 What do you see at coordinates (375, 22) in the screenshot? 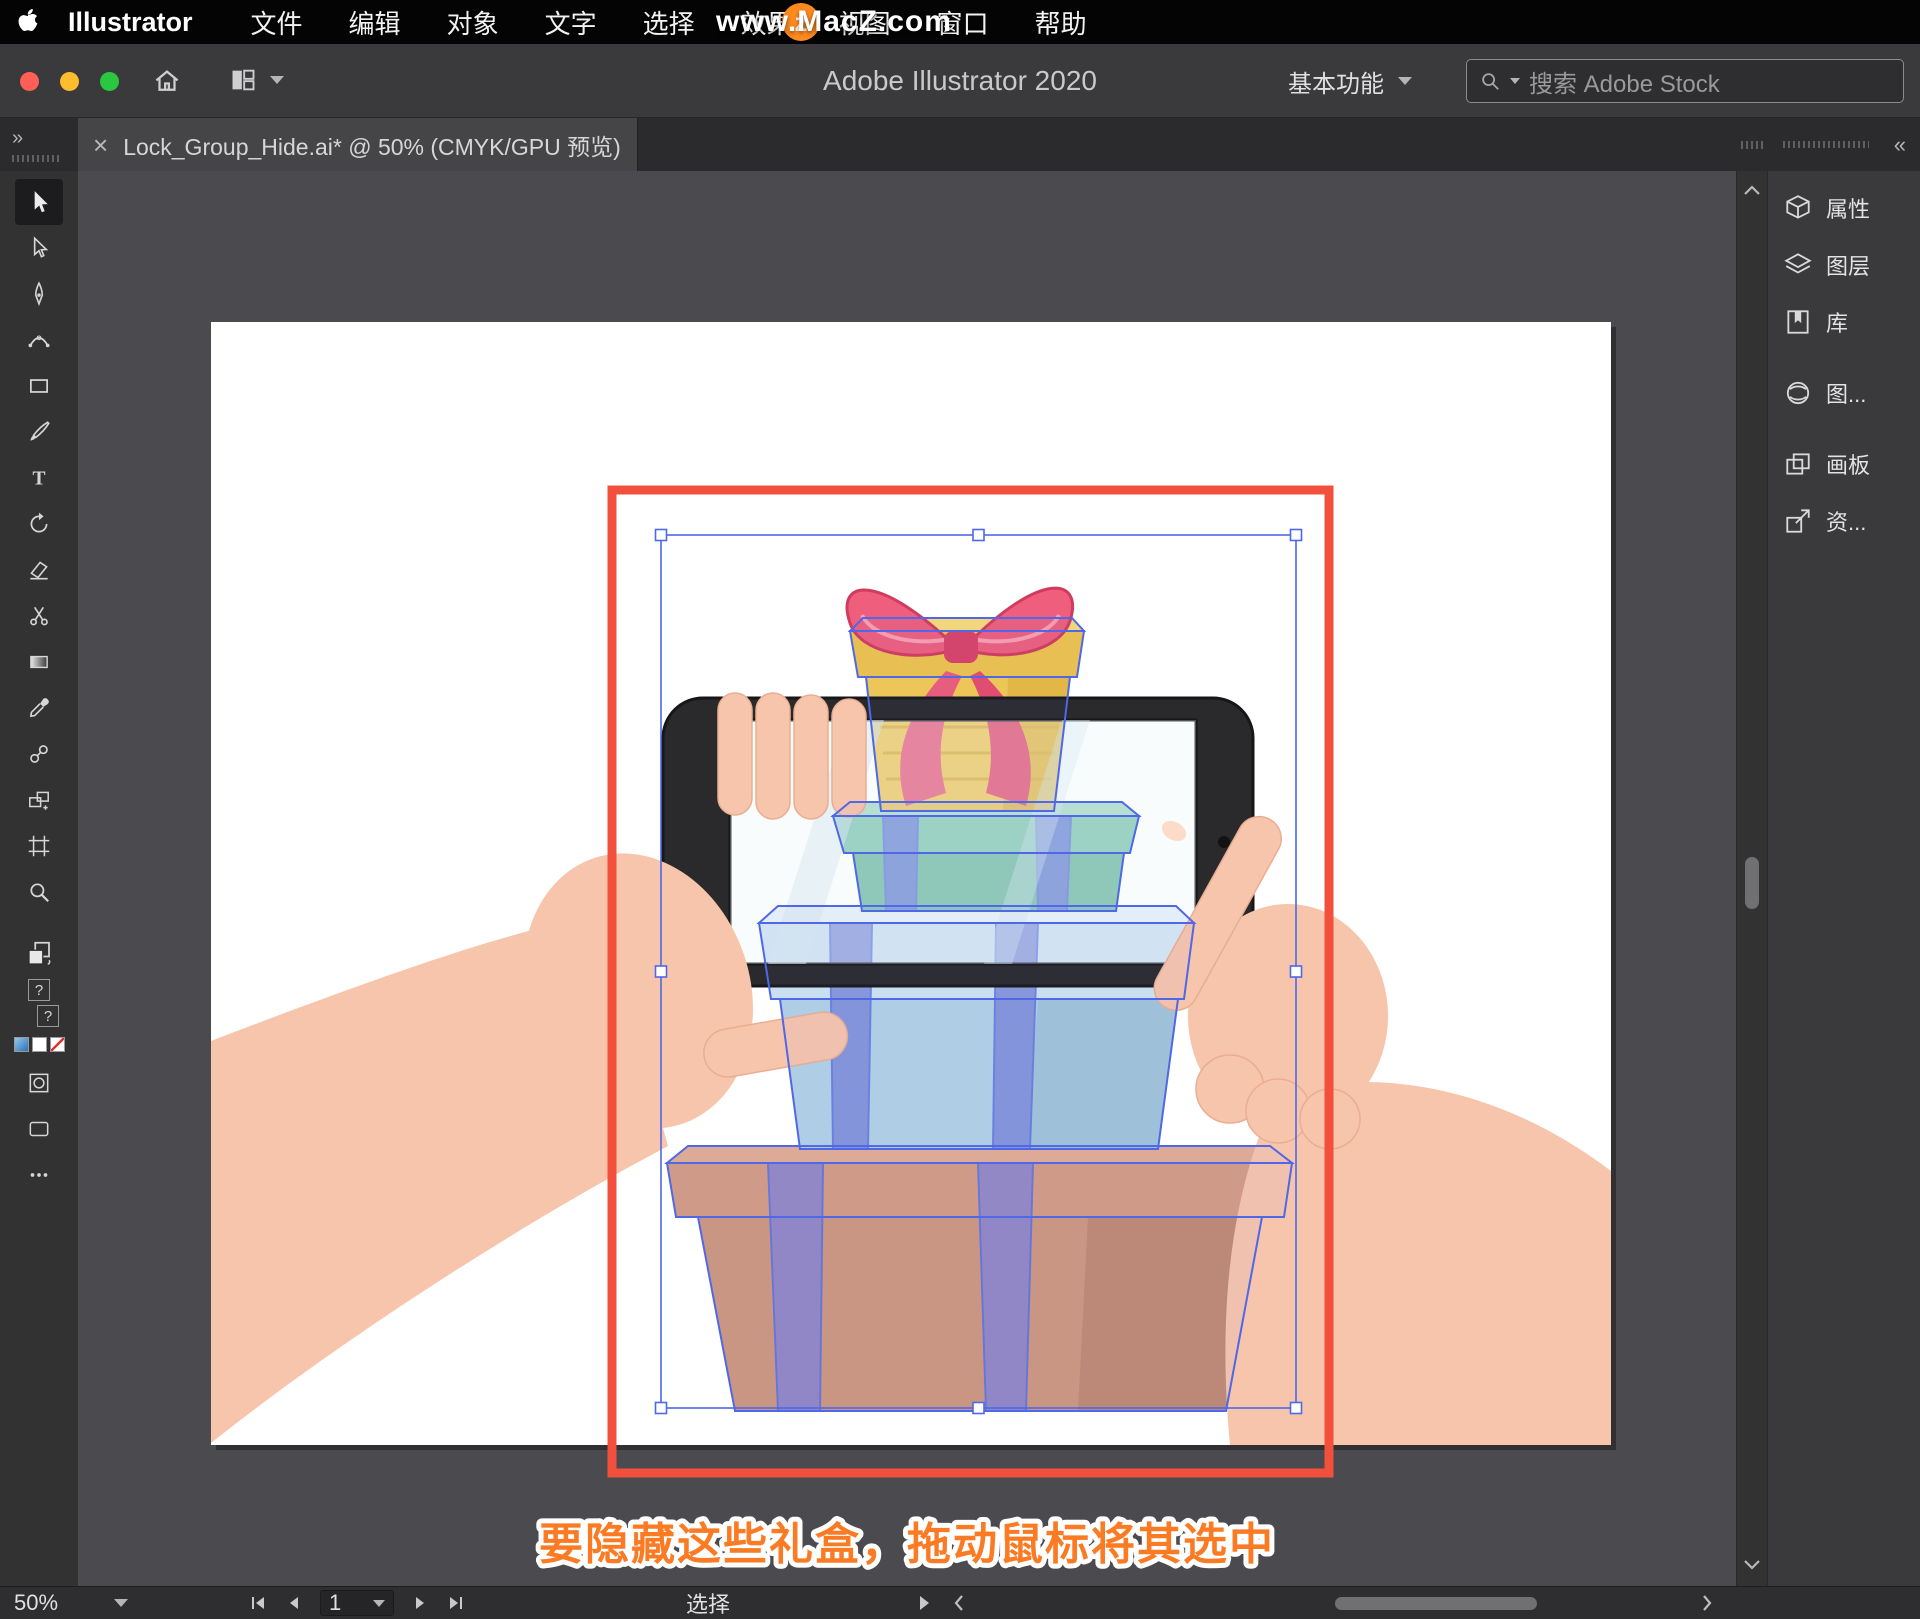
I see `menu-edit: 编辑` at bounding box center [375, 22].